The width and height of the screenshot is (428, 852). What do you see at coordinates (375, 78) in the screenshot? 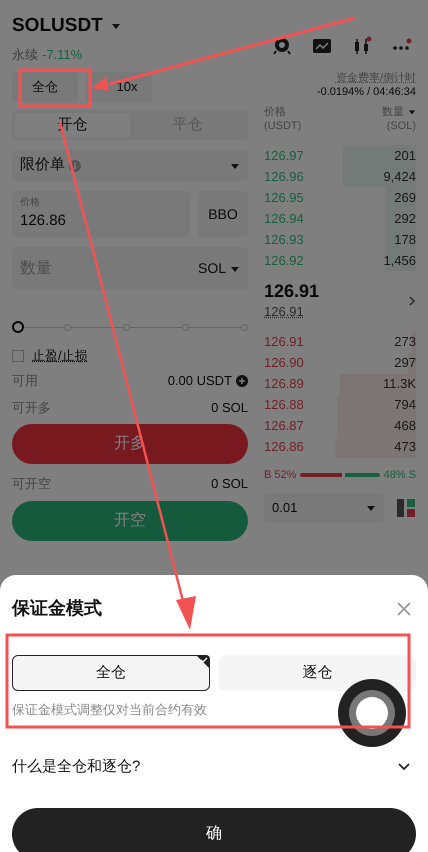
I see `funding-label: 资金费率/倒计时` at bounding box center [375, 78].